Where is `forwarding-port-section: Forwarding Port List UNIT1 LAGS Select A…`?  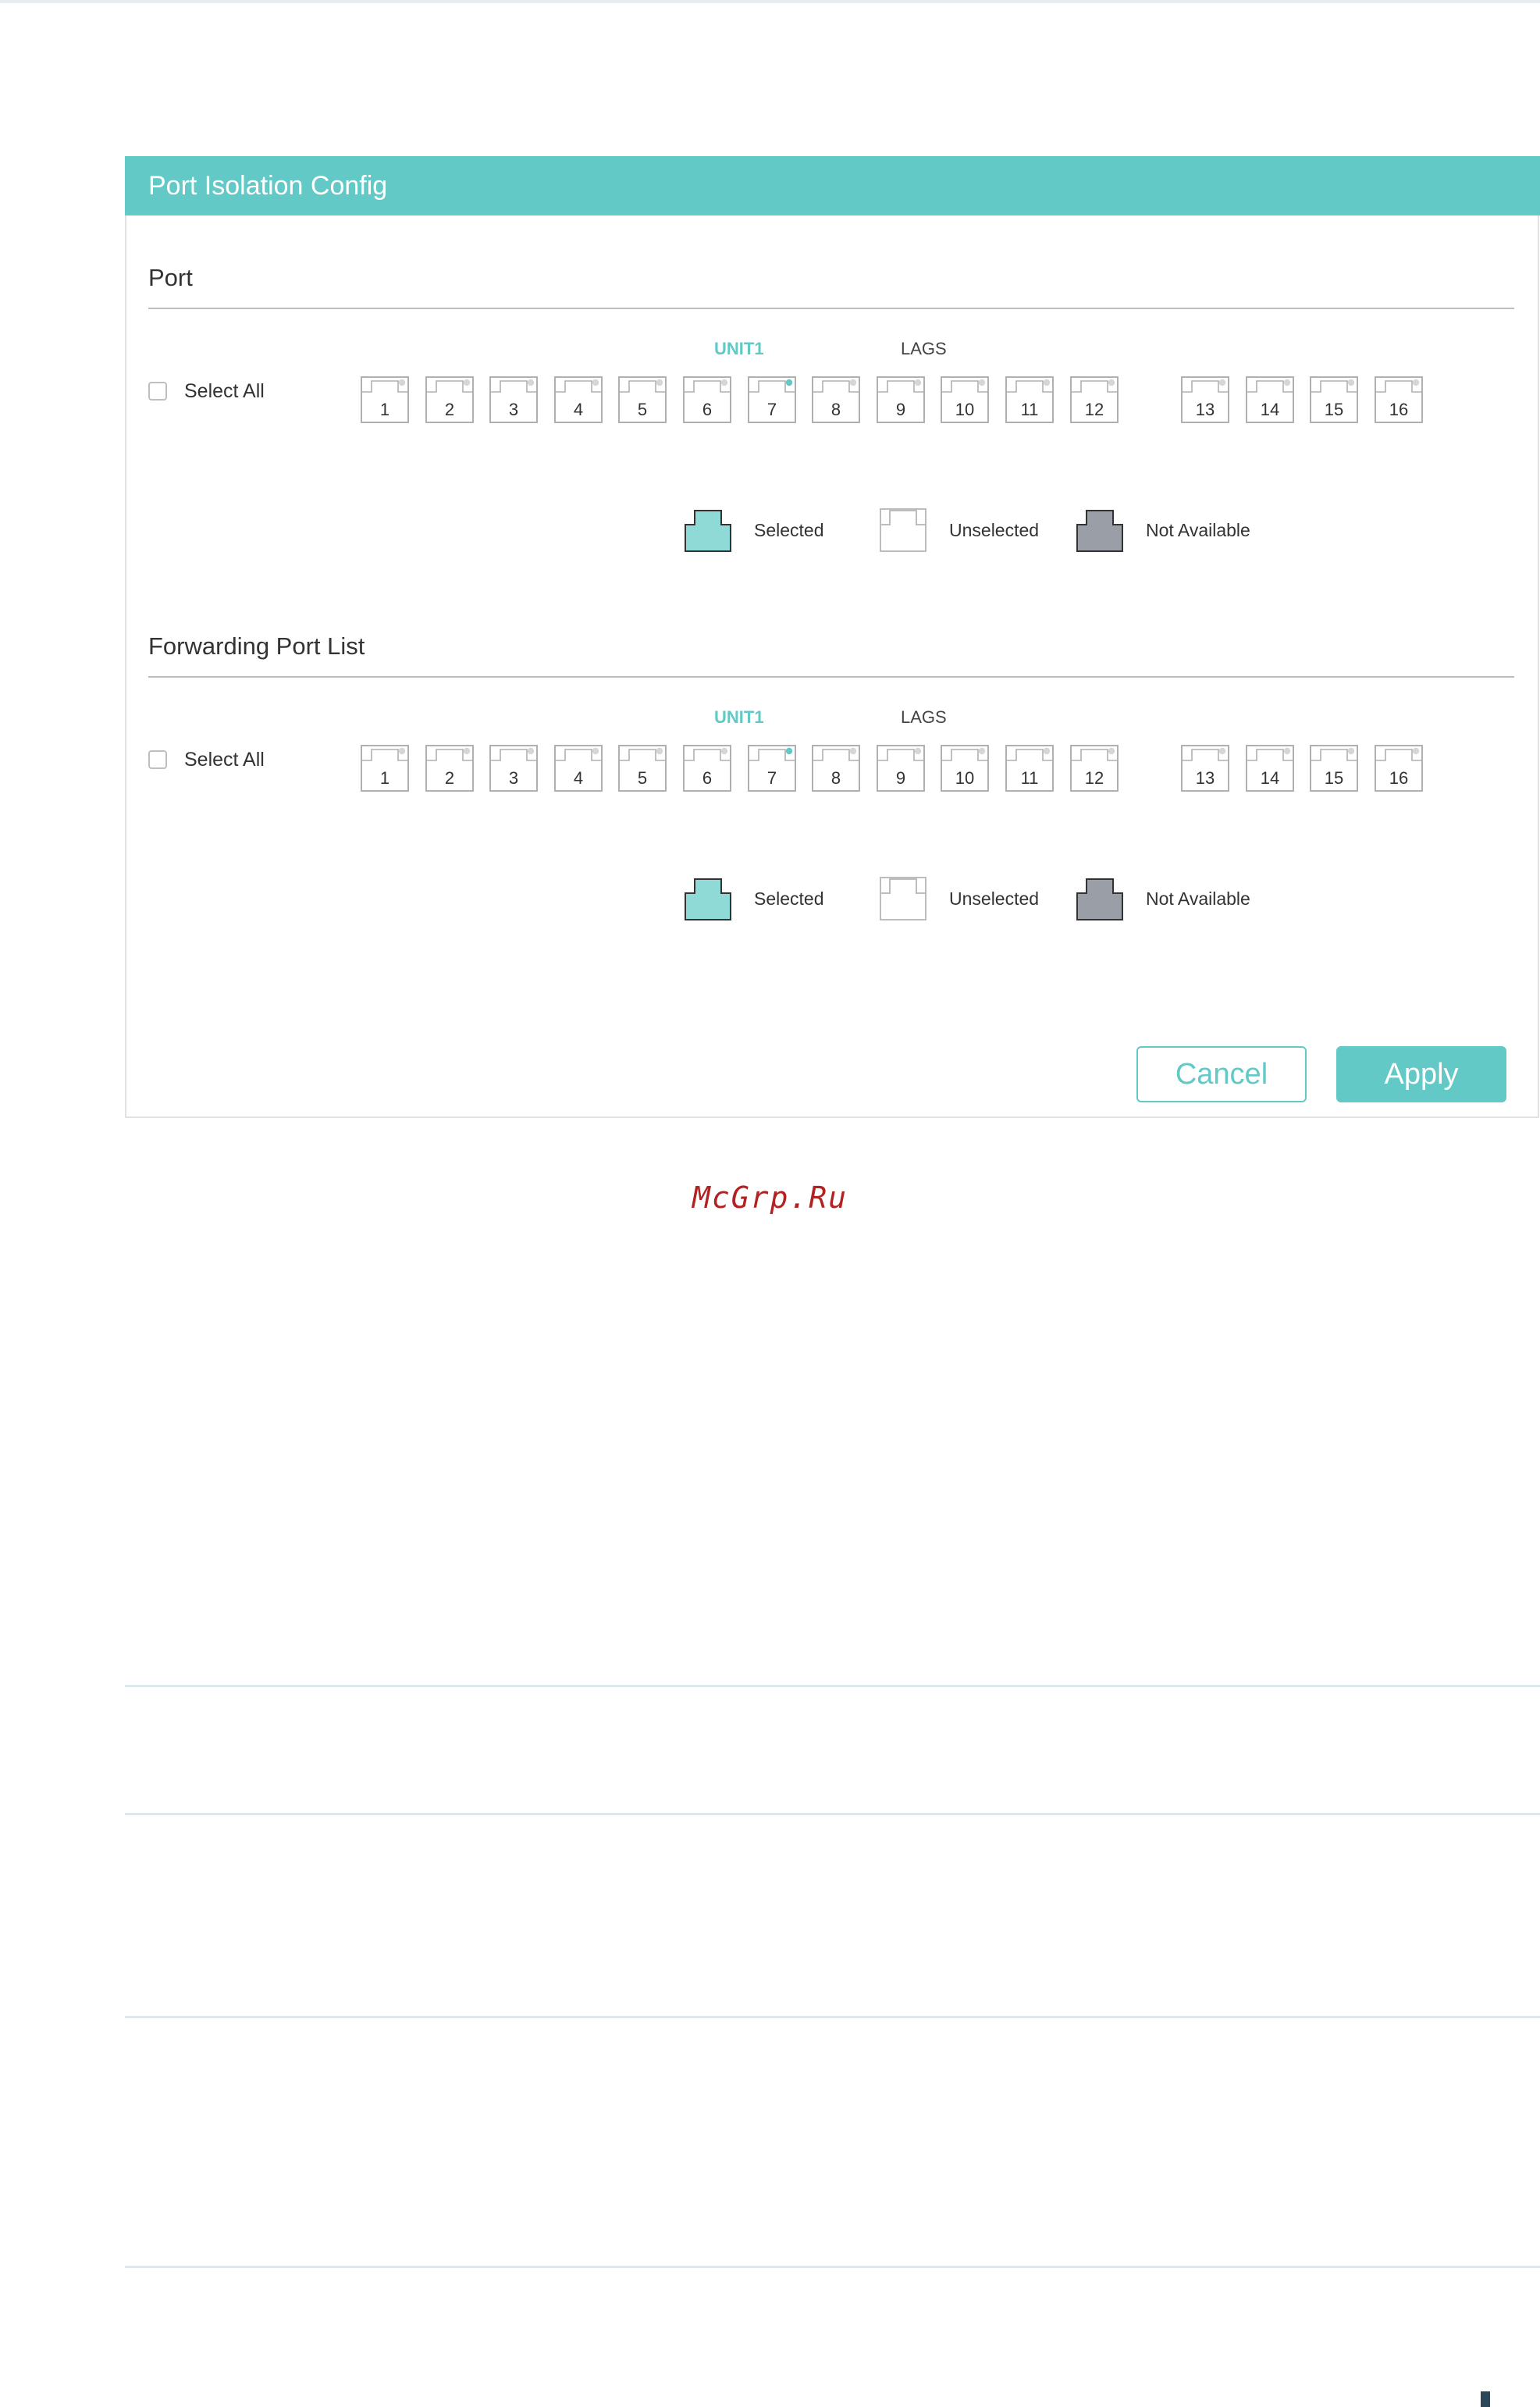
forwarding-port-section: Forwarding Port List UNIT1 LAGS Select A… is located at coordinates (831, 815).